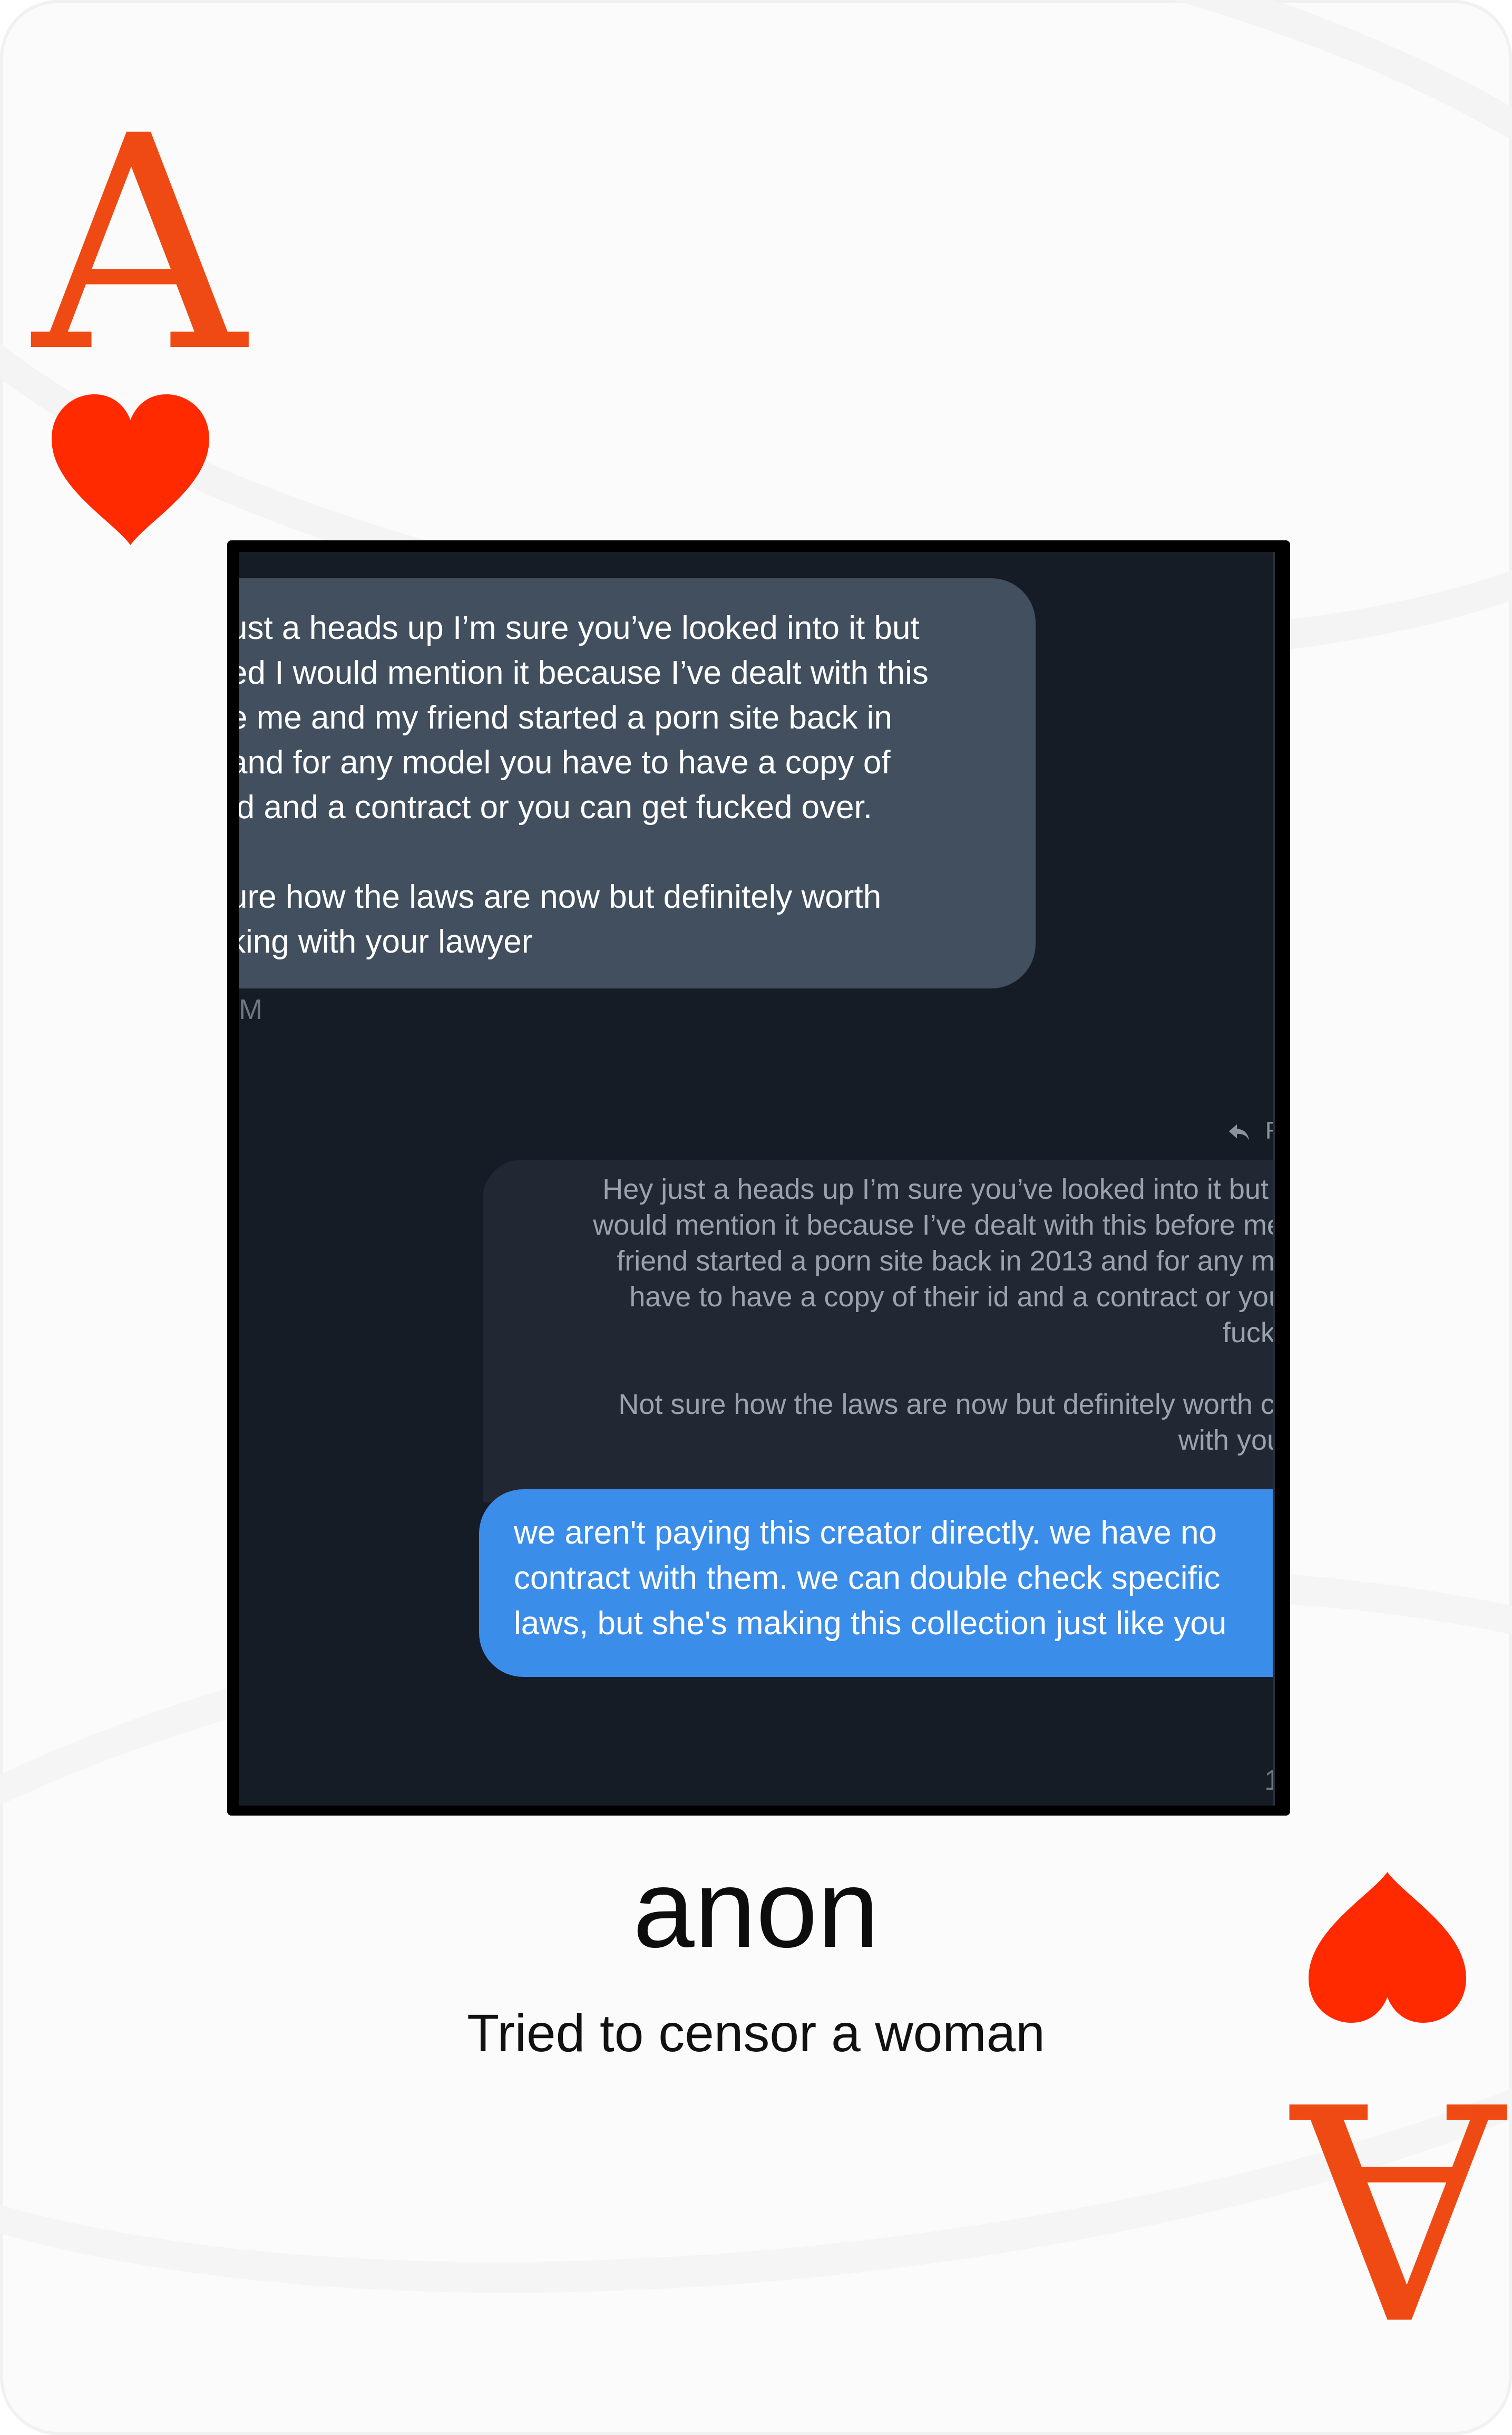 Image resolution: width=1512 pixels, height=2435 pixels. Describe the element at coordinates (386, 942) in the screenshot. I see `message-line: king with your lawyer` at that location.